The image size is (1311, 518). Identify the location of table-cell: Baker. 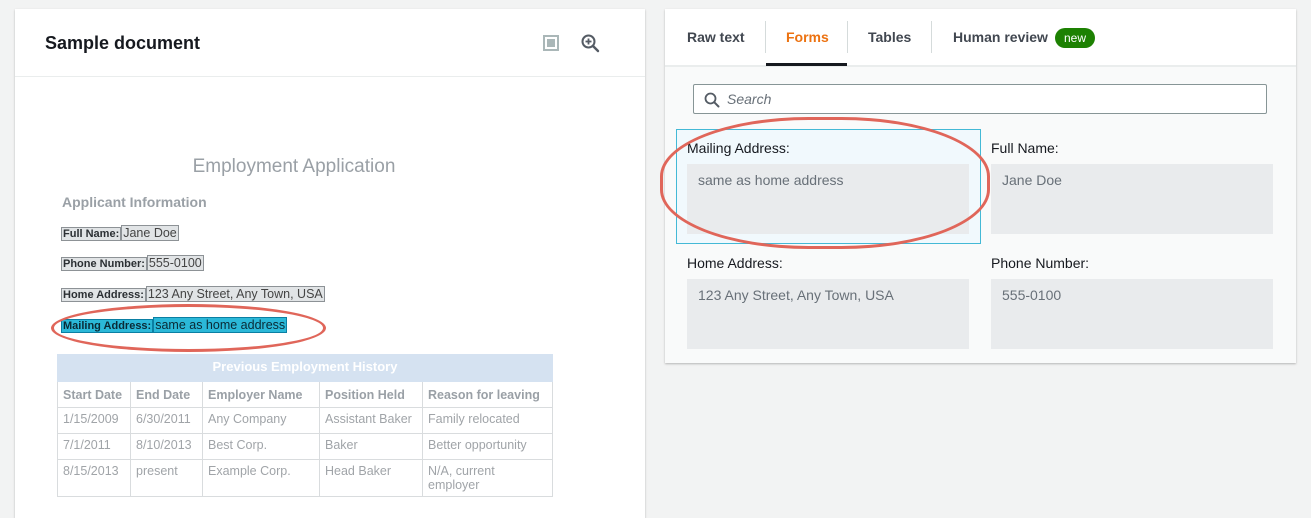
(371, 446).